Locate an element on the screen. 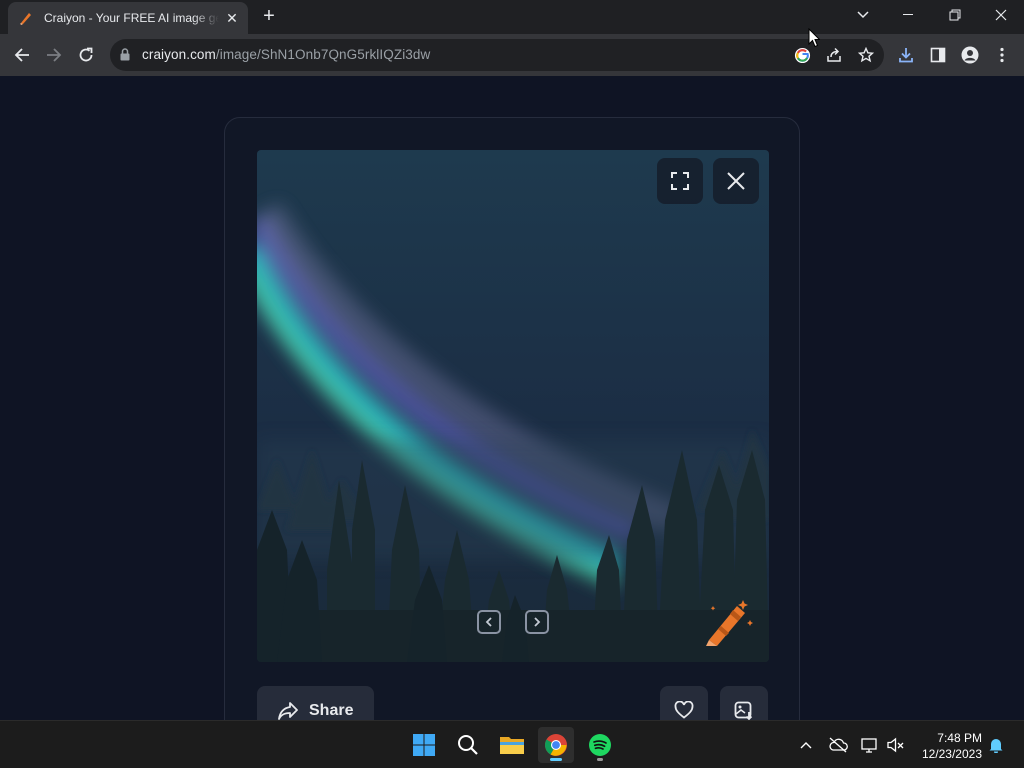 This screenshot has height=768, width=1024. arrow-right-icon is located at coordinates (54, 55).